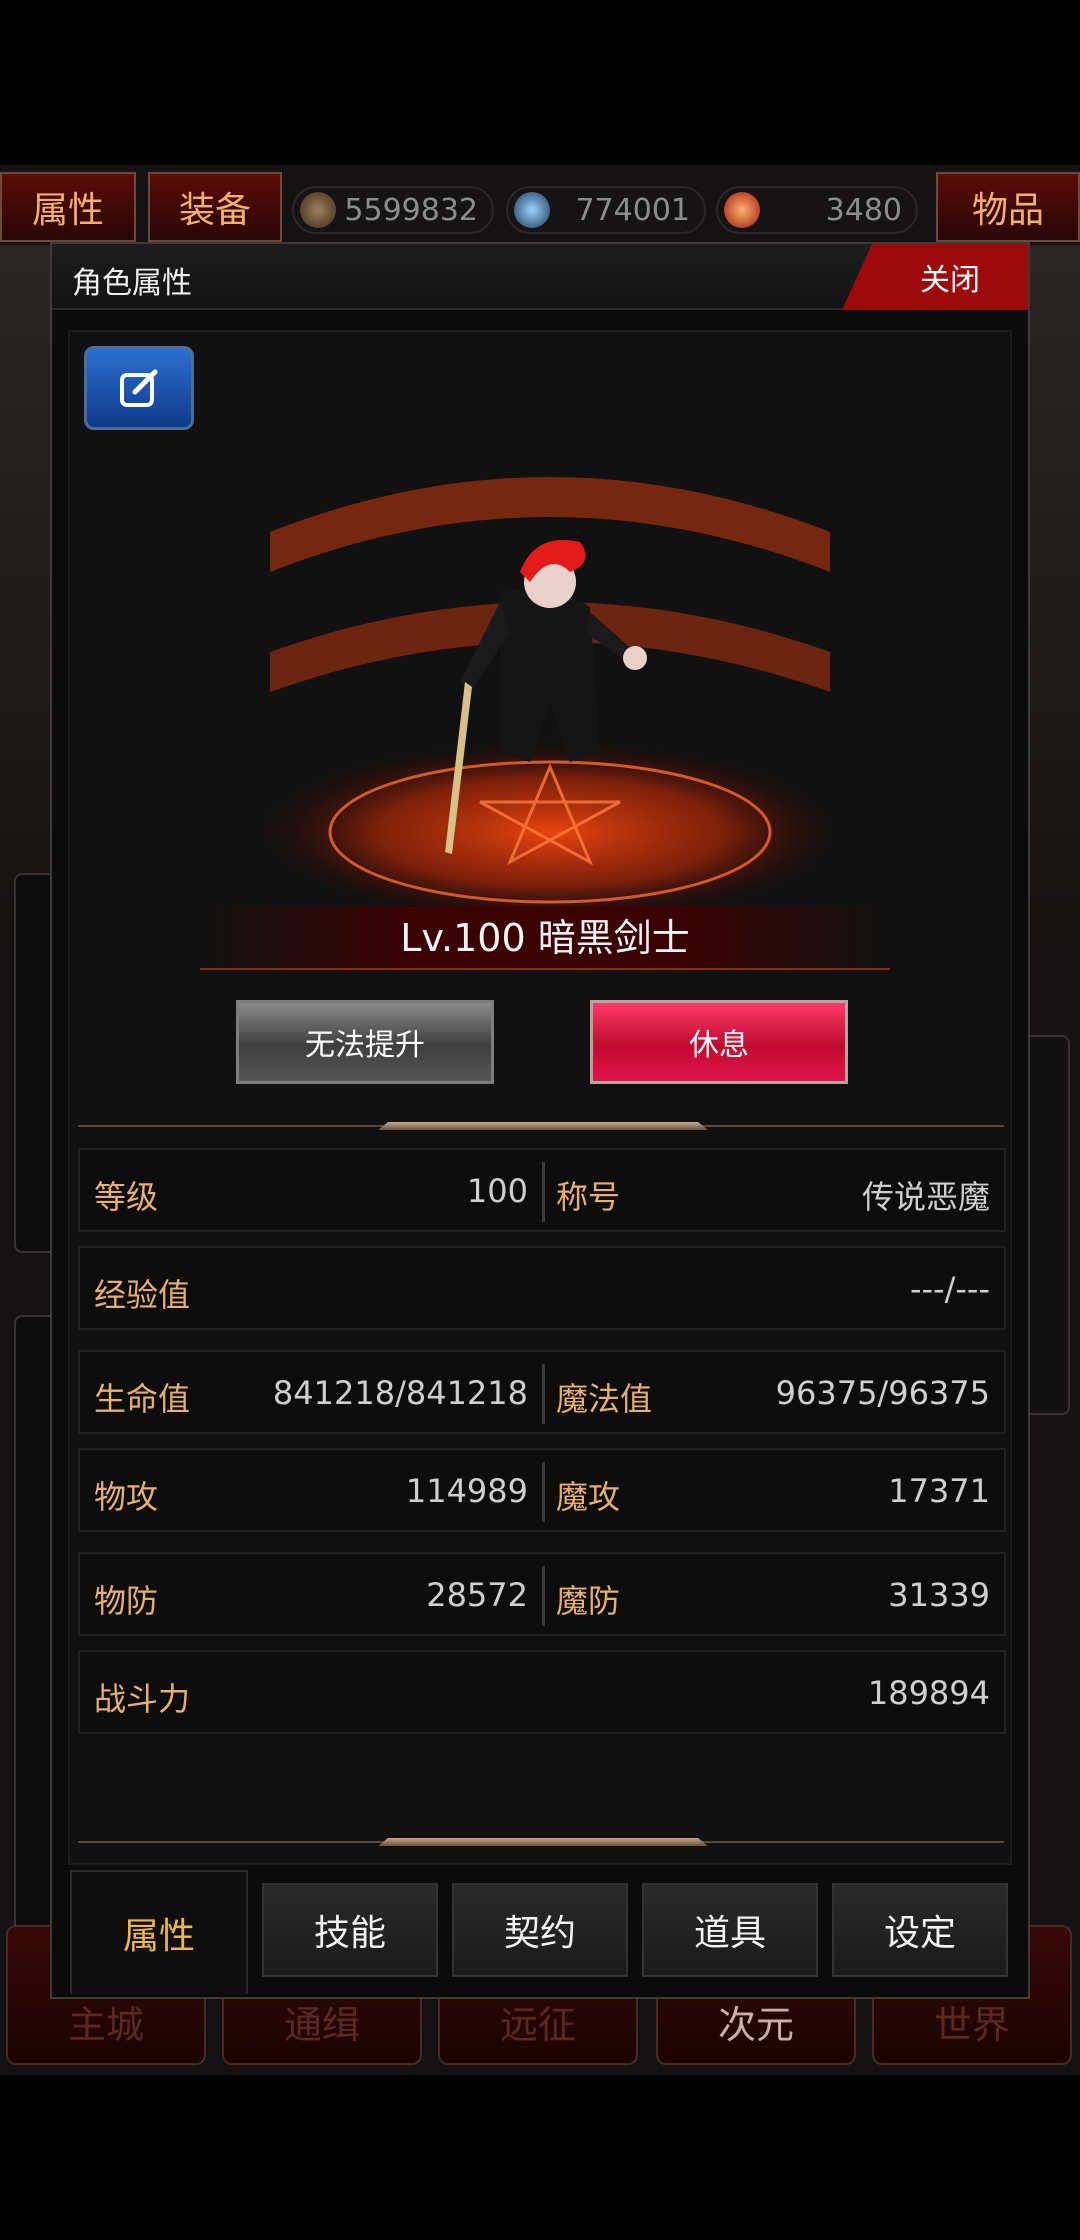 The image size is (1080, 2240). I want to click on level-label: 等级, so click(126, 1197).